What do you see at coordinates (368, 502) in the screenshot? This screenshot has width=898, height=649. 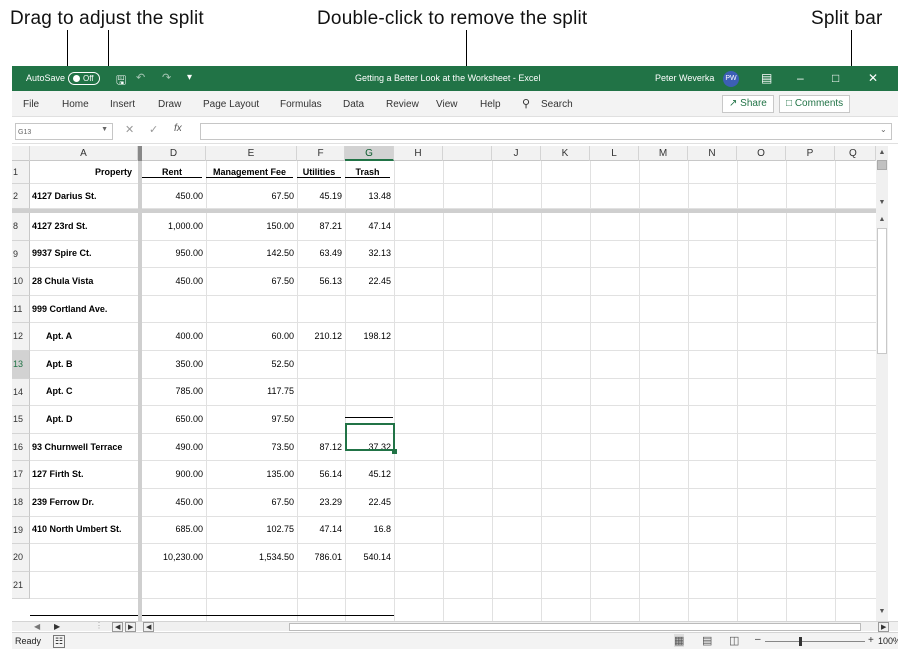 I see `cell-g18: 22.45` at bounding box center [368, 502].